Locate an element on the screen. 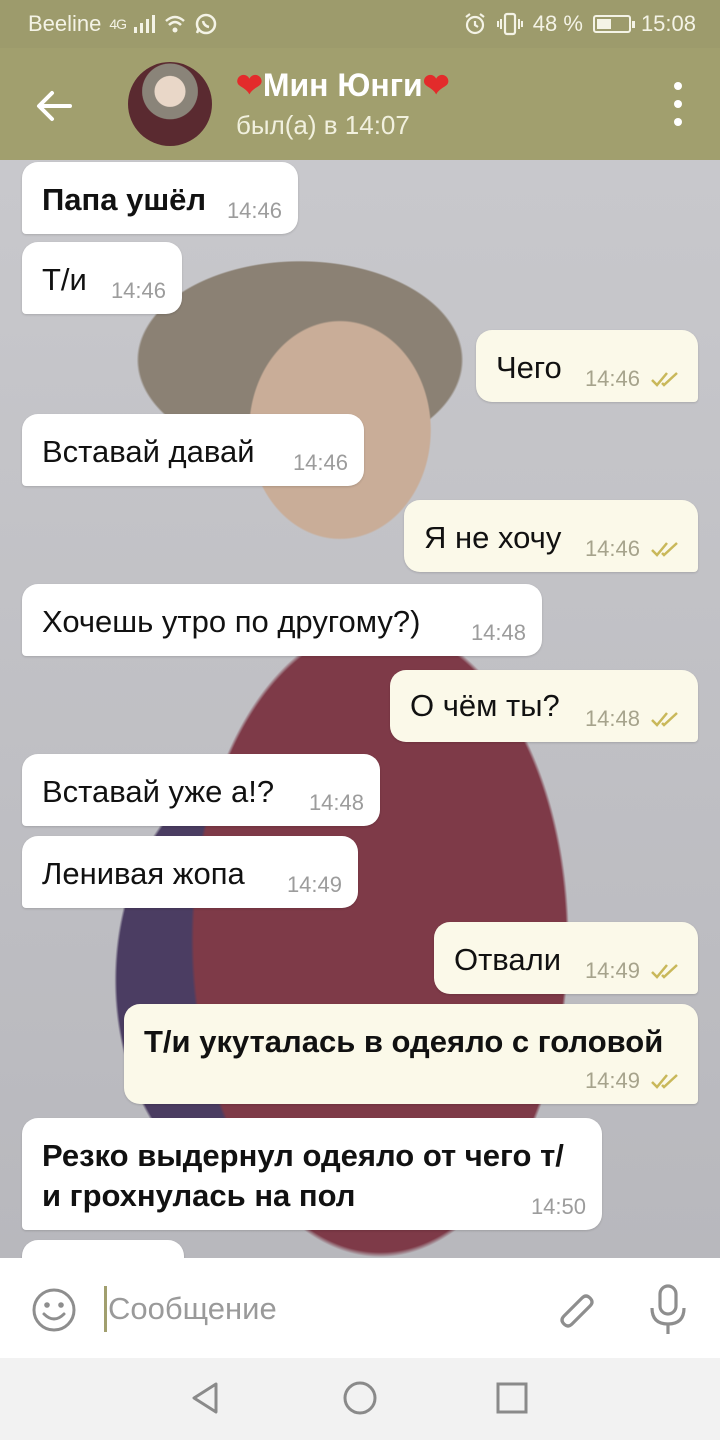 The image size is (720, 1440). message-time: 14:50 is located at coordinates (558, 1206).